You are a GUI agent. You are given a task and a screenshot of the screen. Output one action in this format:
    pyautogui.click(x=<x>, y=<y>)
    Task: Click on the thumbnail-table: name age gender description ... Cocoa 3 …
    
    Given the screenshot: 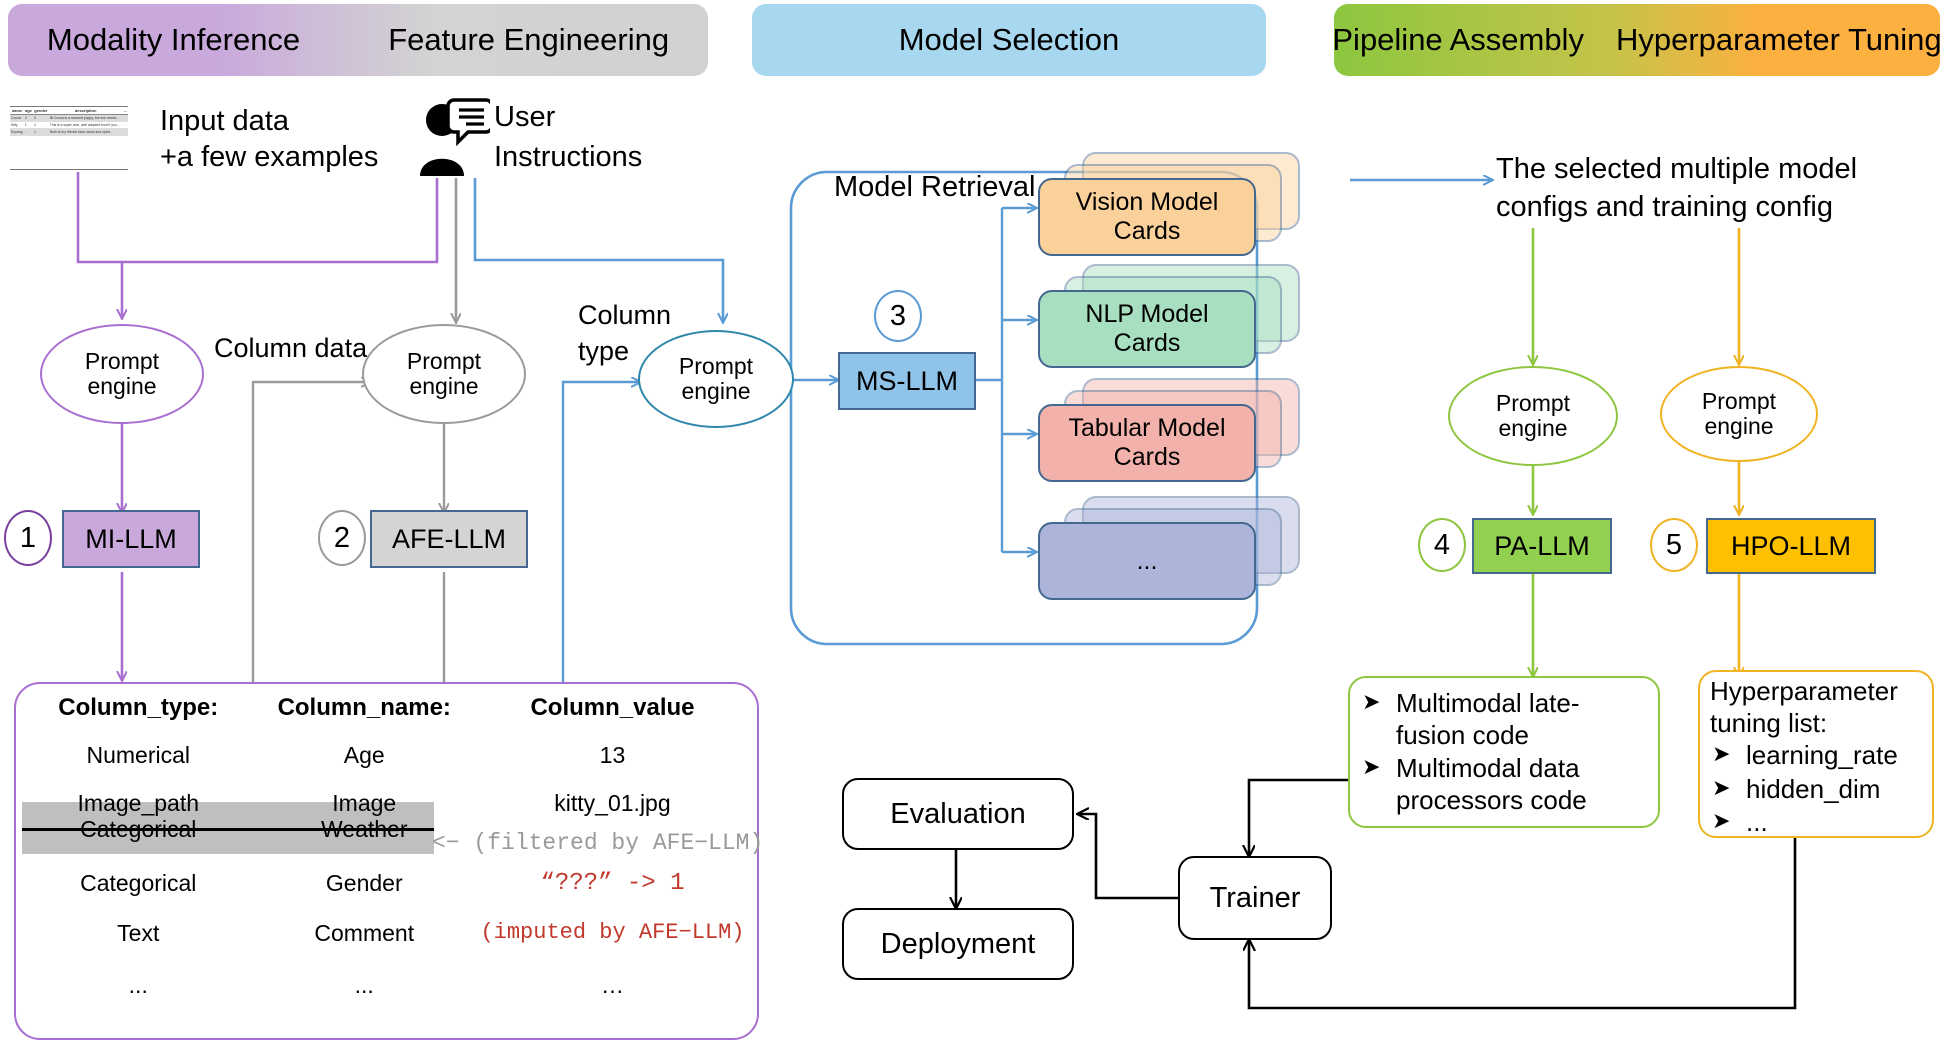 What is the action you would take?
    pyautogui.click(x=69, y=121)
    